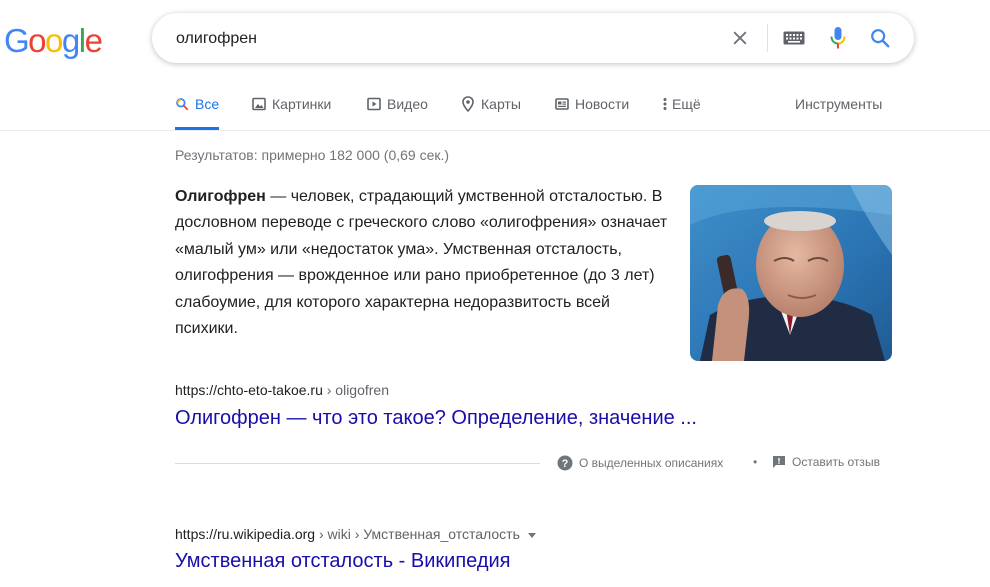  Describe the element at coordinates (651, 463) in the screenshot. I see `about-label: О выделенных описаниях` at that location.